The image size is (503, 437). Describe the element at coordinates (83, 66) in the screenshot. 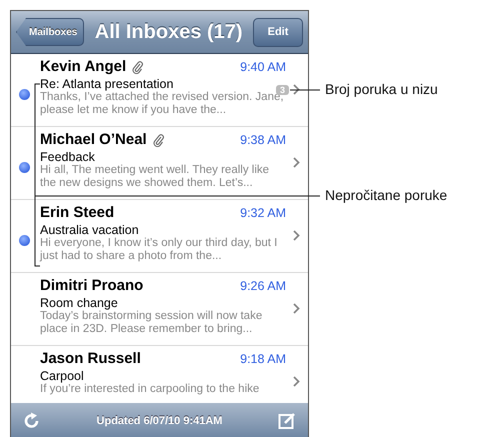

I see `sender-name: Kevin Angel` at that location.